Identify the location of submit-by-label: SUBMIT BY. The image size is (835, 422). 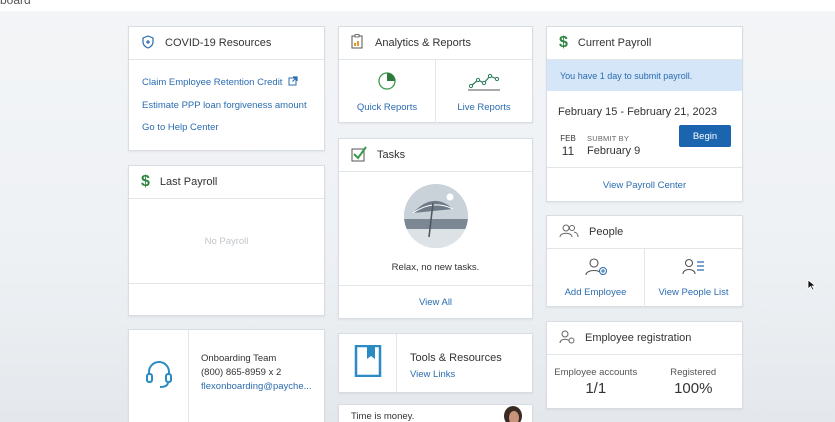
(608, 138).